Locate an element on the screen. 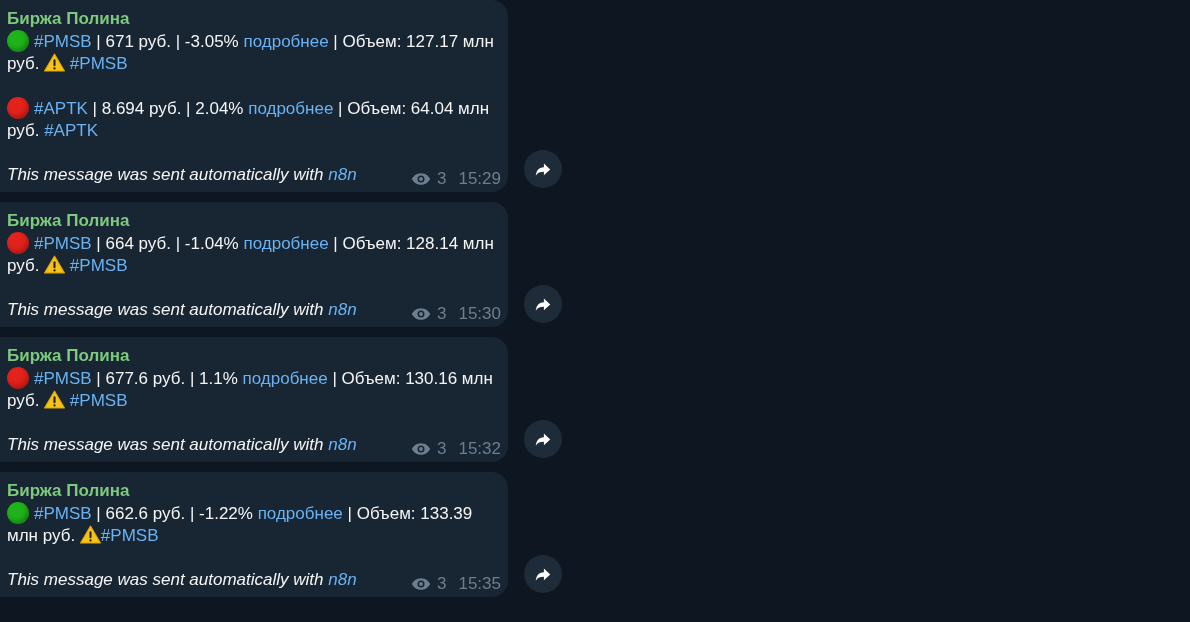  message-time: 15:30 is located at coordinates (479, 314).